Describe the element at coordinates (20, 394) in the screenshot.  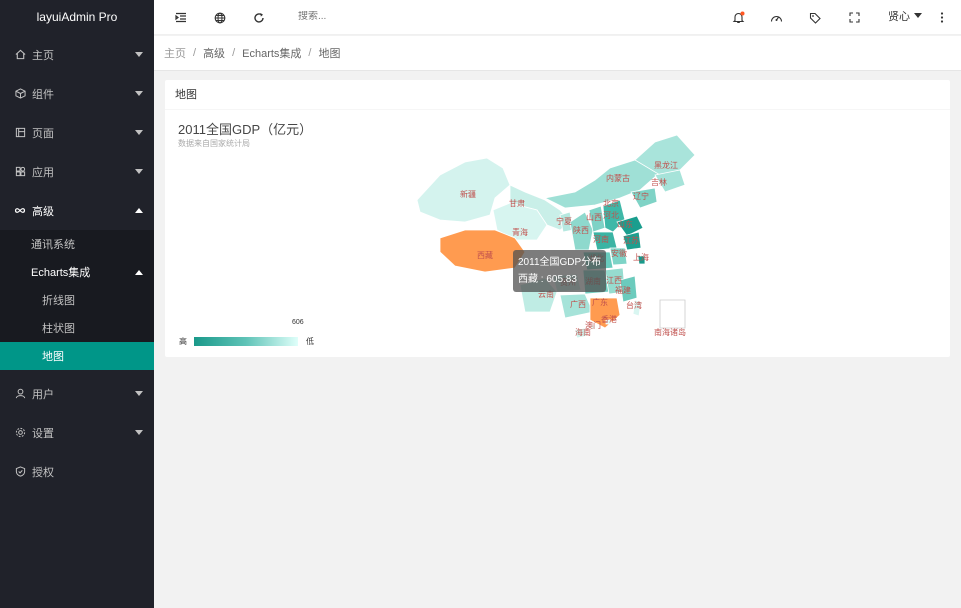
I see `user-icon` at that location.